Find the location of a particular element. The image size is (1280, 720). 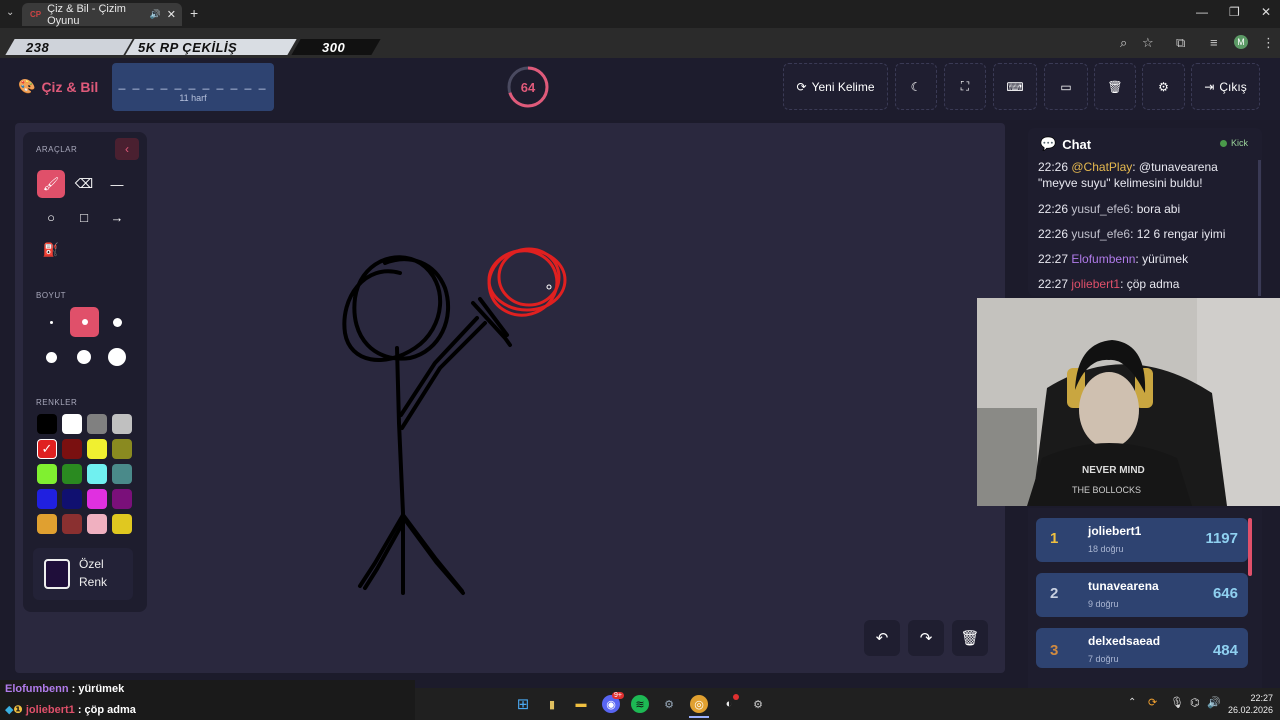

line-tool: — is located at coordinates (117, 184).